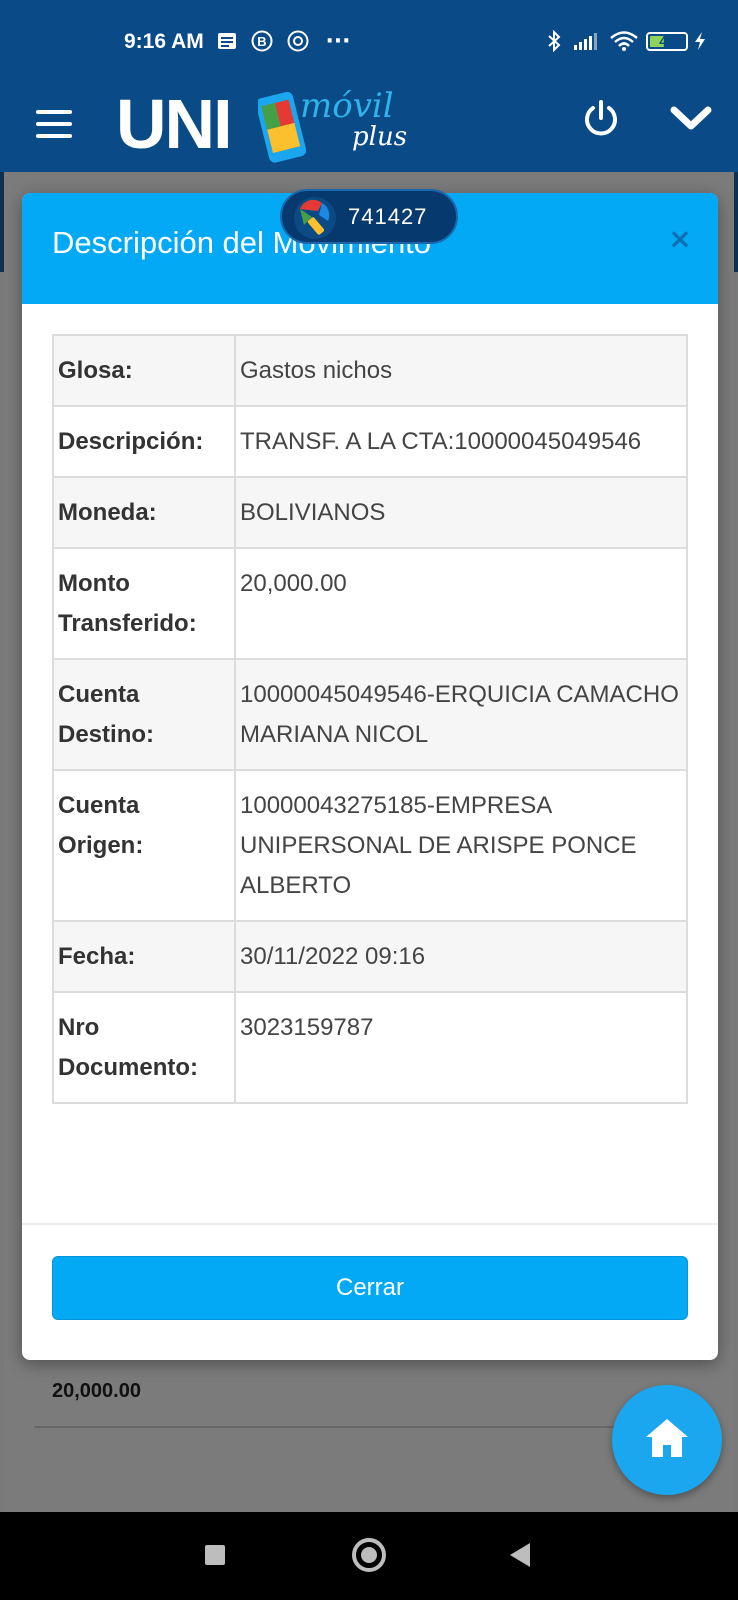 The width and height of the screenshot is (738, 1600). I want to click on close-button: Cerrar, so click(370, 1288).